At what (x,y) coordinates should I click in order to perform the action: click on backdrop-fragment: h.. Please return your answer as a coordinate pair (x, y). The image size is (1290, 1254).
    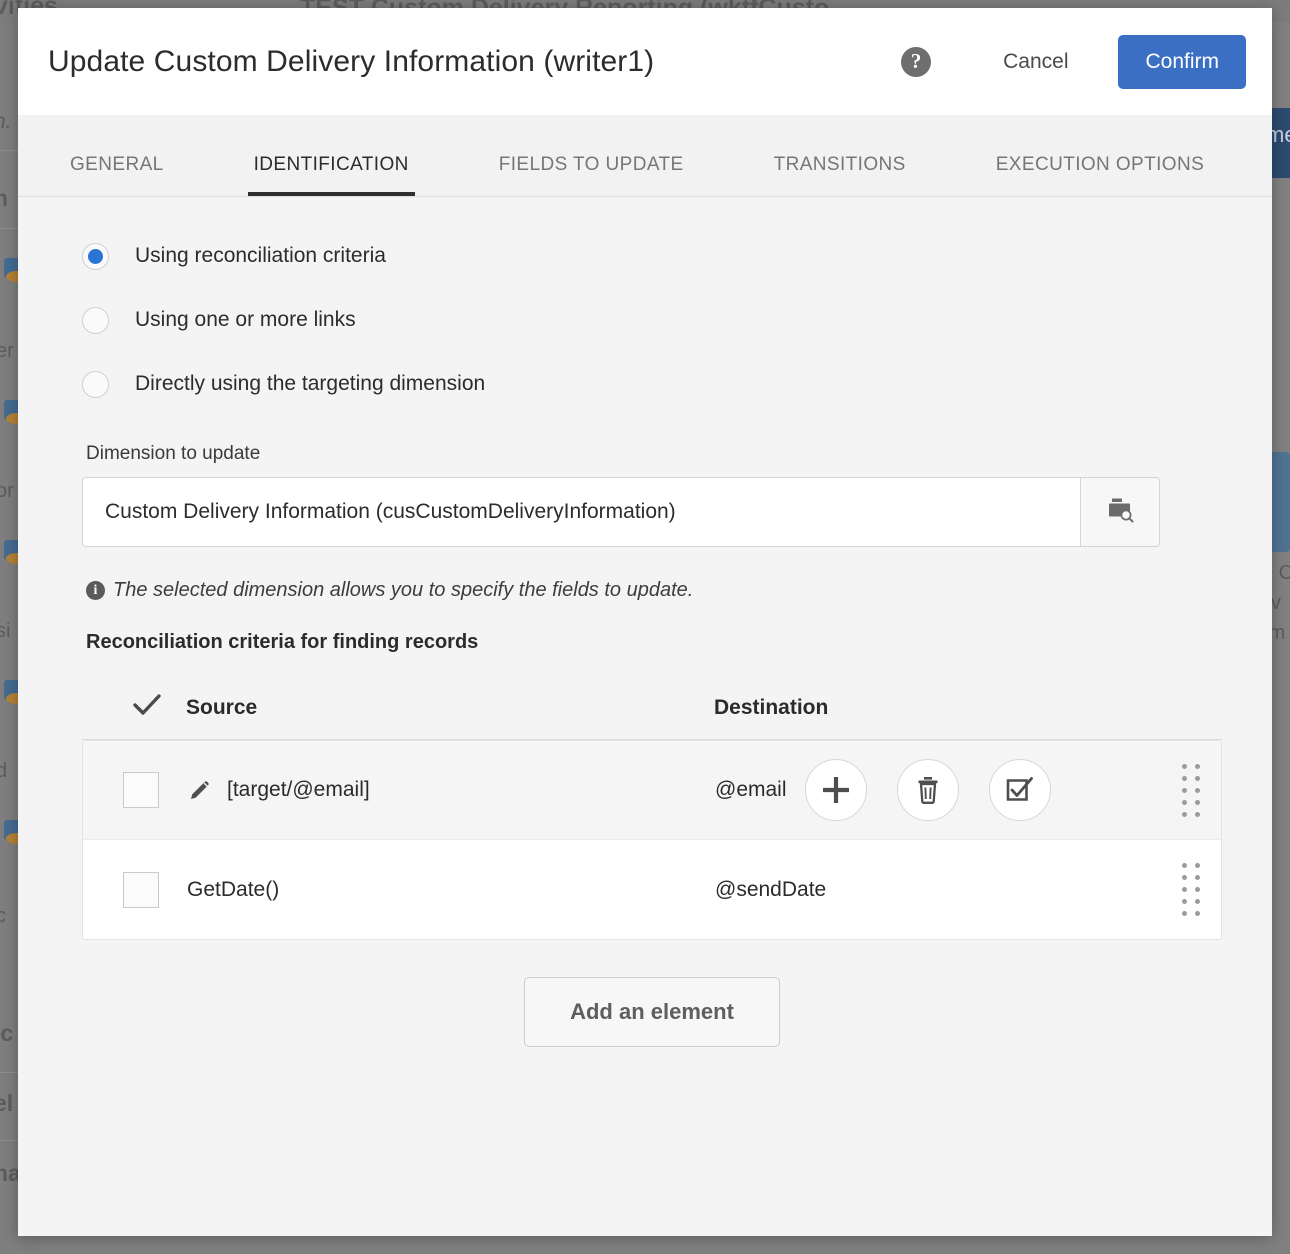
    Looking at the image, I should click on (6, 121).